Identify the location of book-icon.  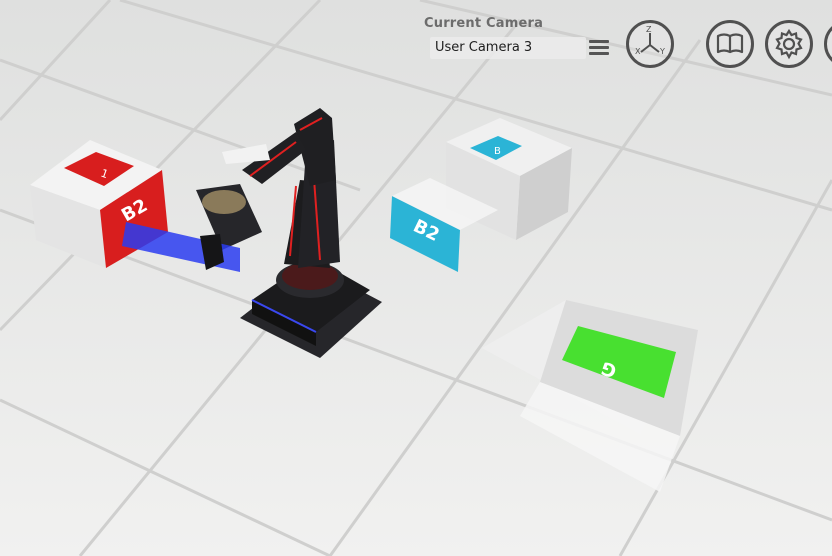
(730, 43).